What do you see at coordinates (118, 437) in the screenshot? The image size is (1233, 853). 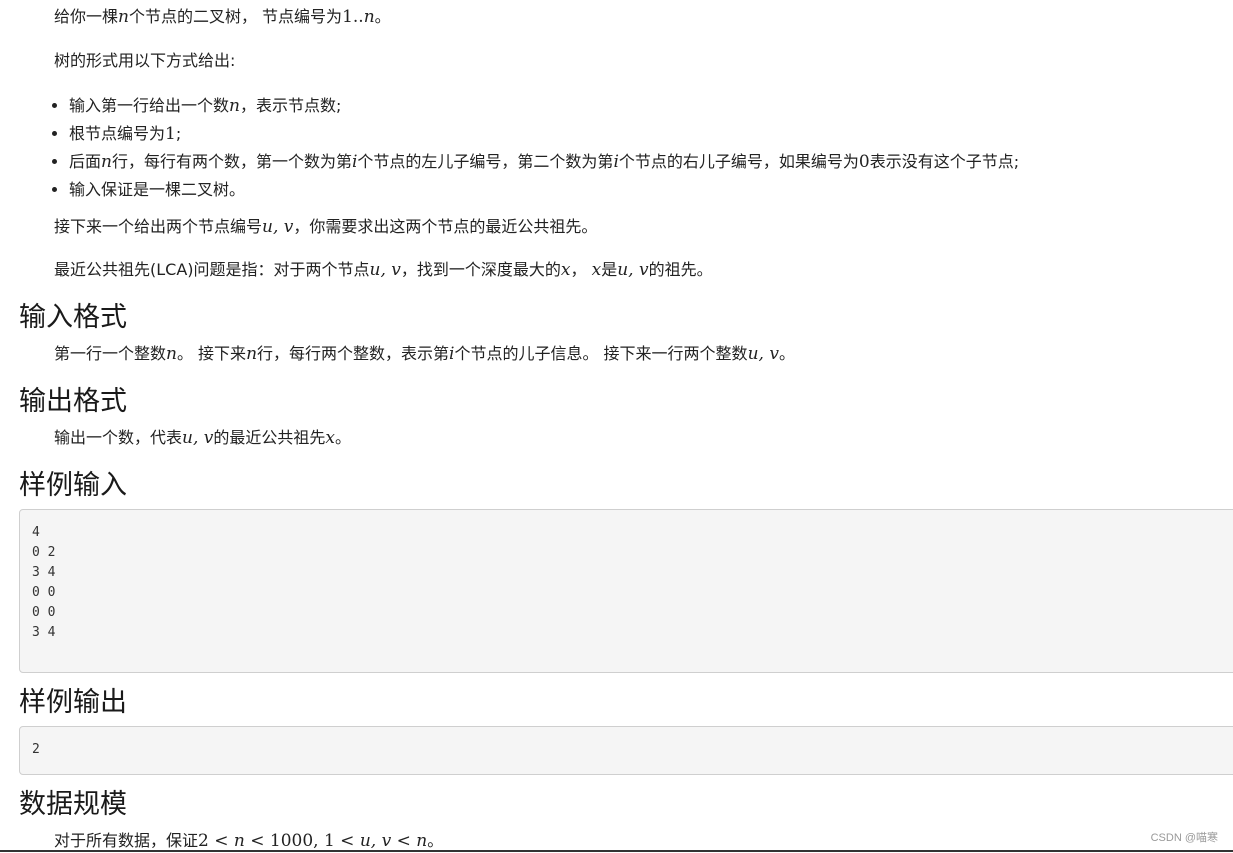 I see `text: 输出一个数，代表` at bounding box center [118, 437].